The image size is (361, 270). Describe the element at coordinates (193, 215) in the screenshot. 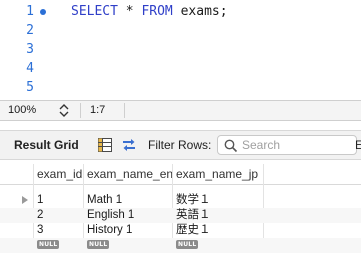

I see `cell-exam-name-jp: 英語１` at that location.